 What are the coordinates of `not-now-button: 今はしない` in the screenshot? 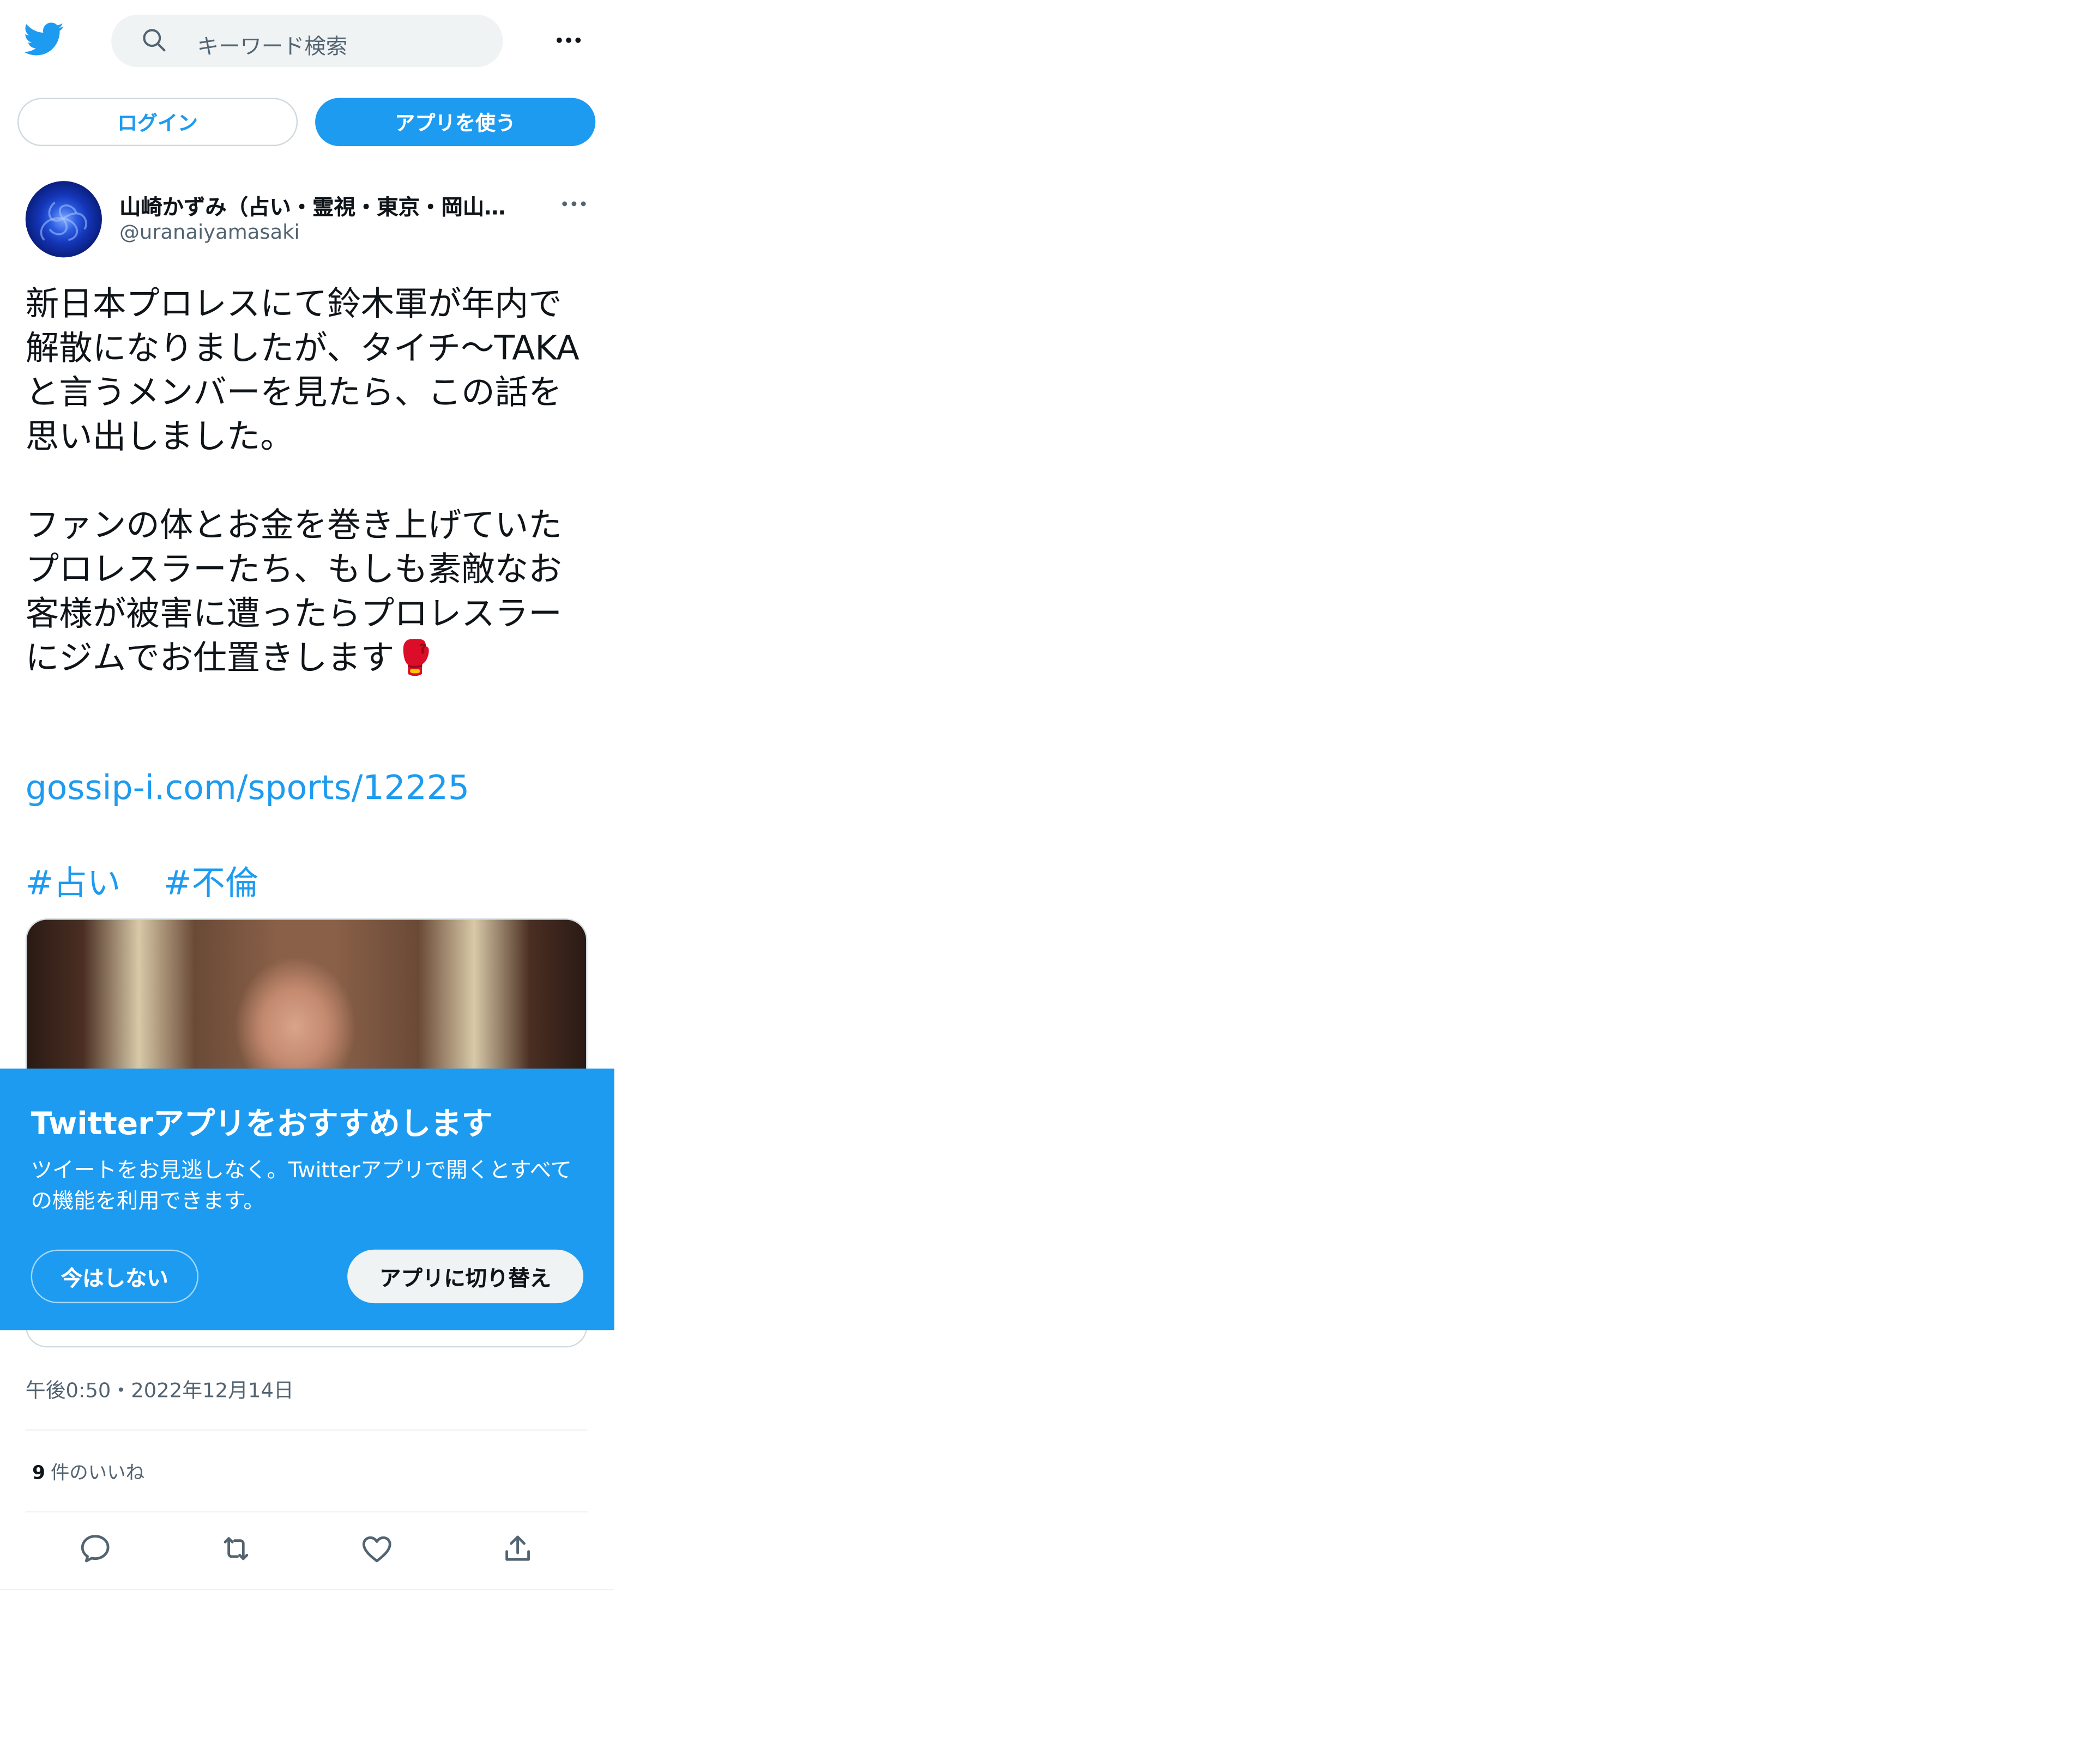 It's located at (115, 1277).